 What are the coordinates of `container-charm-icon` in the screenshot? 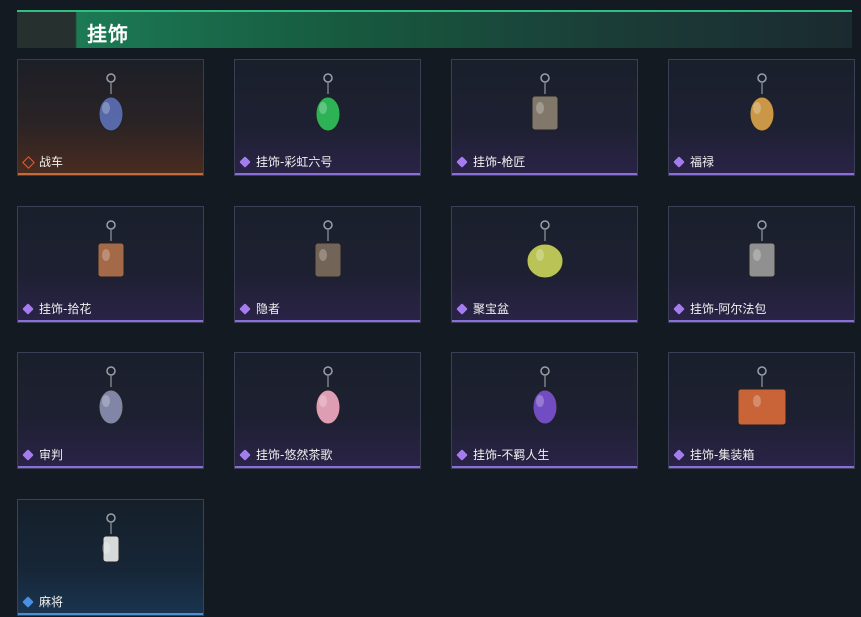 It's located at (761, 396).